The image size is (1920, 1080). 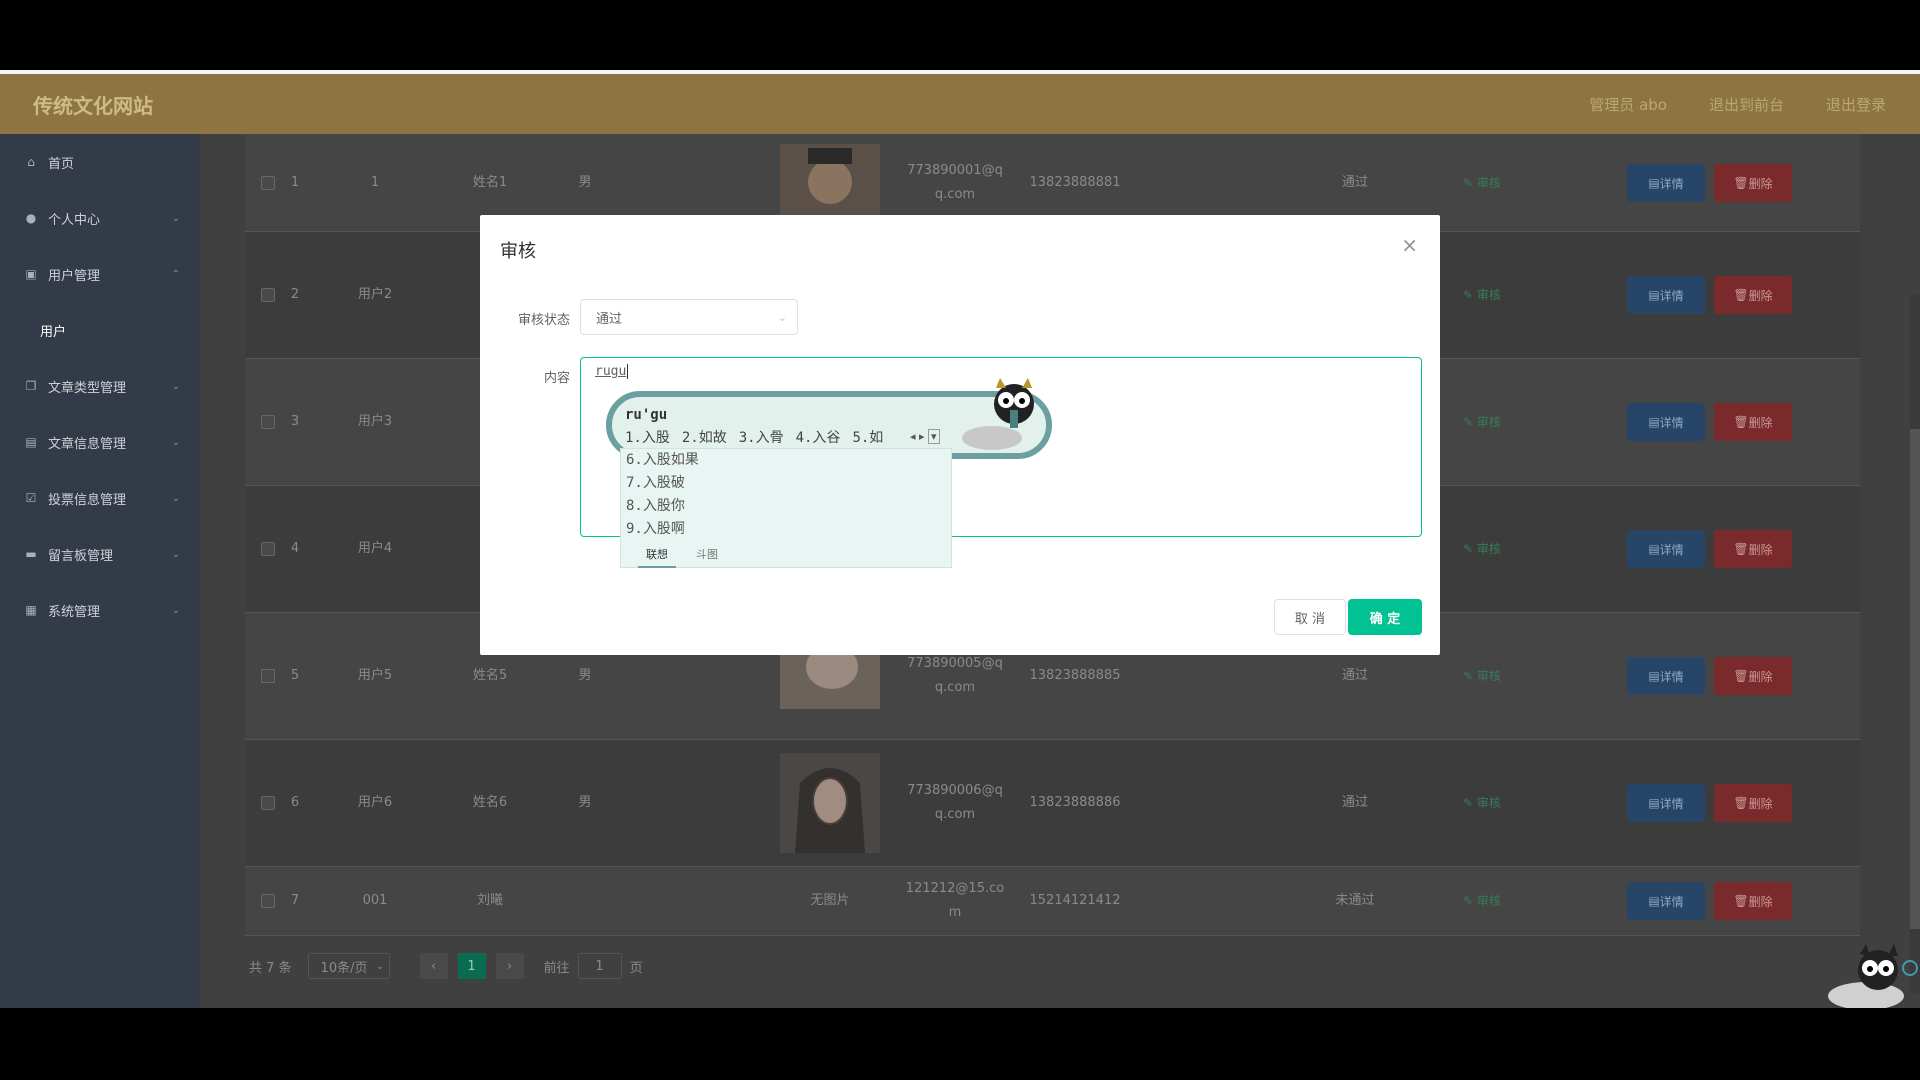 I want to click on sidebar-item-user-management: ▣ 用户管理 ⌃, so click(x=100, y=274).